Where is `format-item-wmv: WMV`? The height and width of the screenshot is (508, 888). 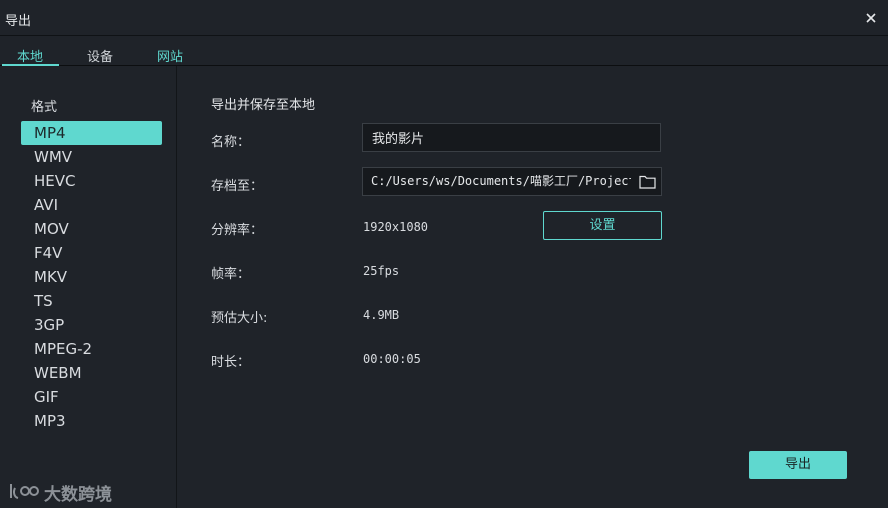 format-item-wmv: WMV is located at coordinates (91, 157).